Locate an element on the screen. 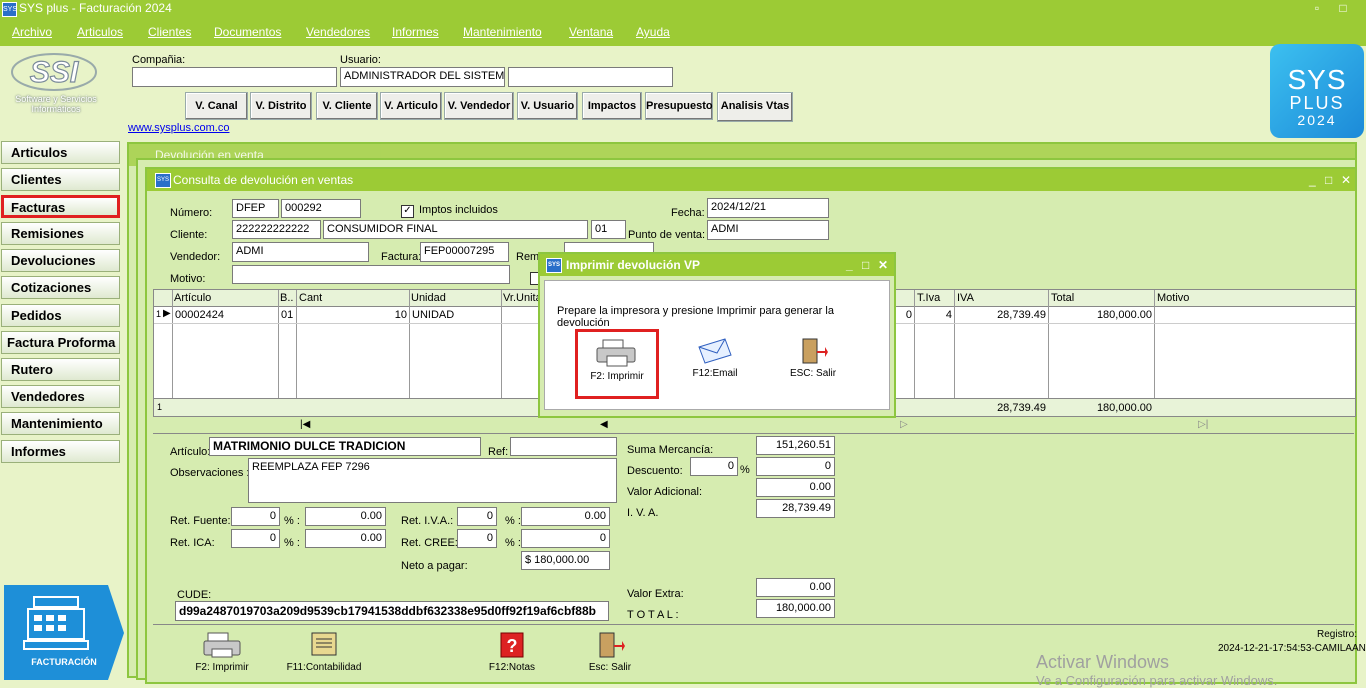 The width and height of the screenshot is (1366, 688). cell-iva: 28,739.49 is located at coordinates (1001, 315).